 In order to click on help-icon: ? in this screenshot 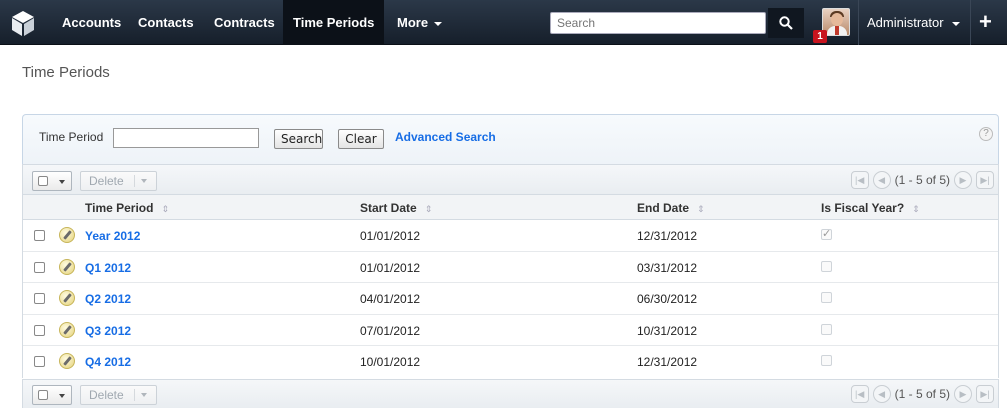, I will do `click(986, 134)`.